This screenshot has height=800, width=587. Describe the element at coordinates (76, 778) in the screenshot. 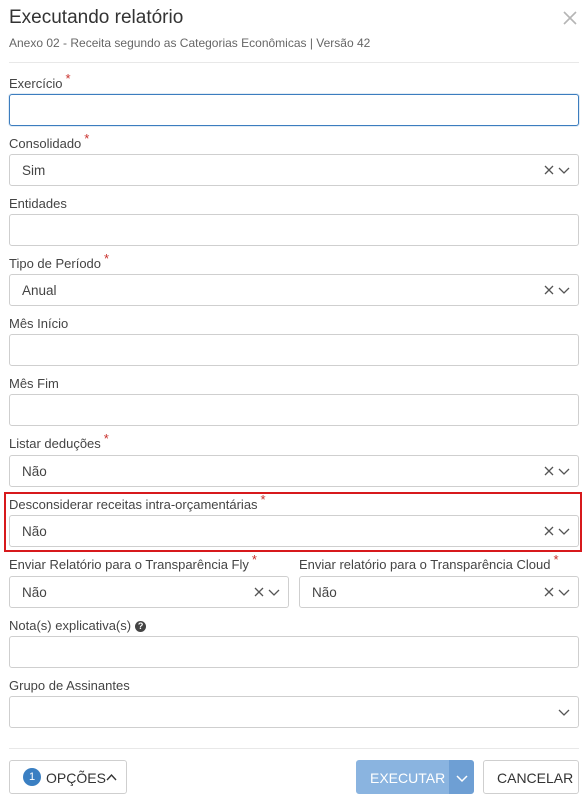

I see `options-label: OPÇÕES` at that location.